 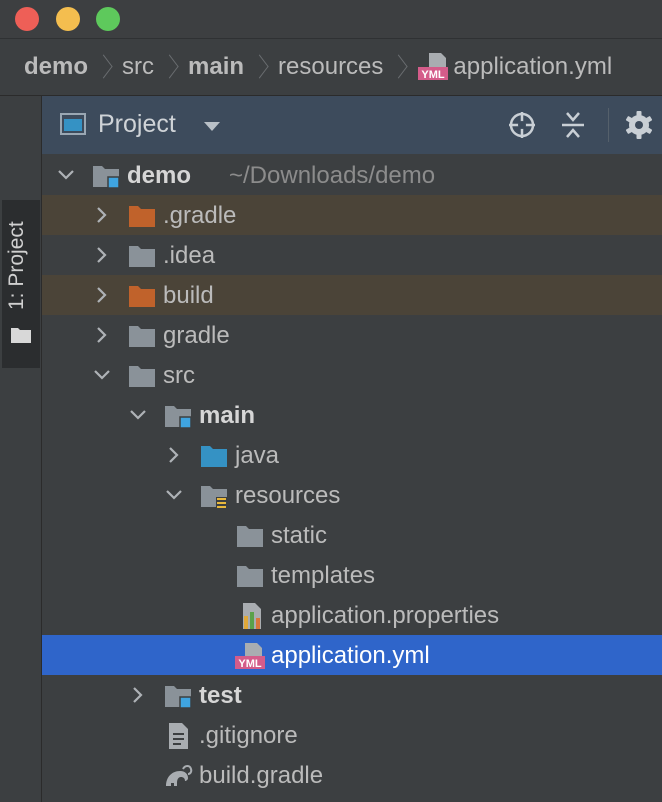 What do you see at coordinates (639, 125) in the screenshot?
I see `gear-icon` at bounding box center [639, 125].